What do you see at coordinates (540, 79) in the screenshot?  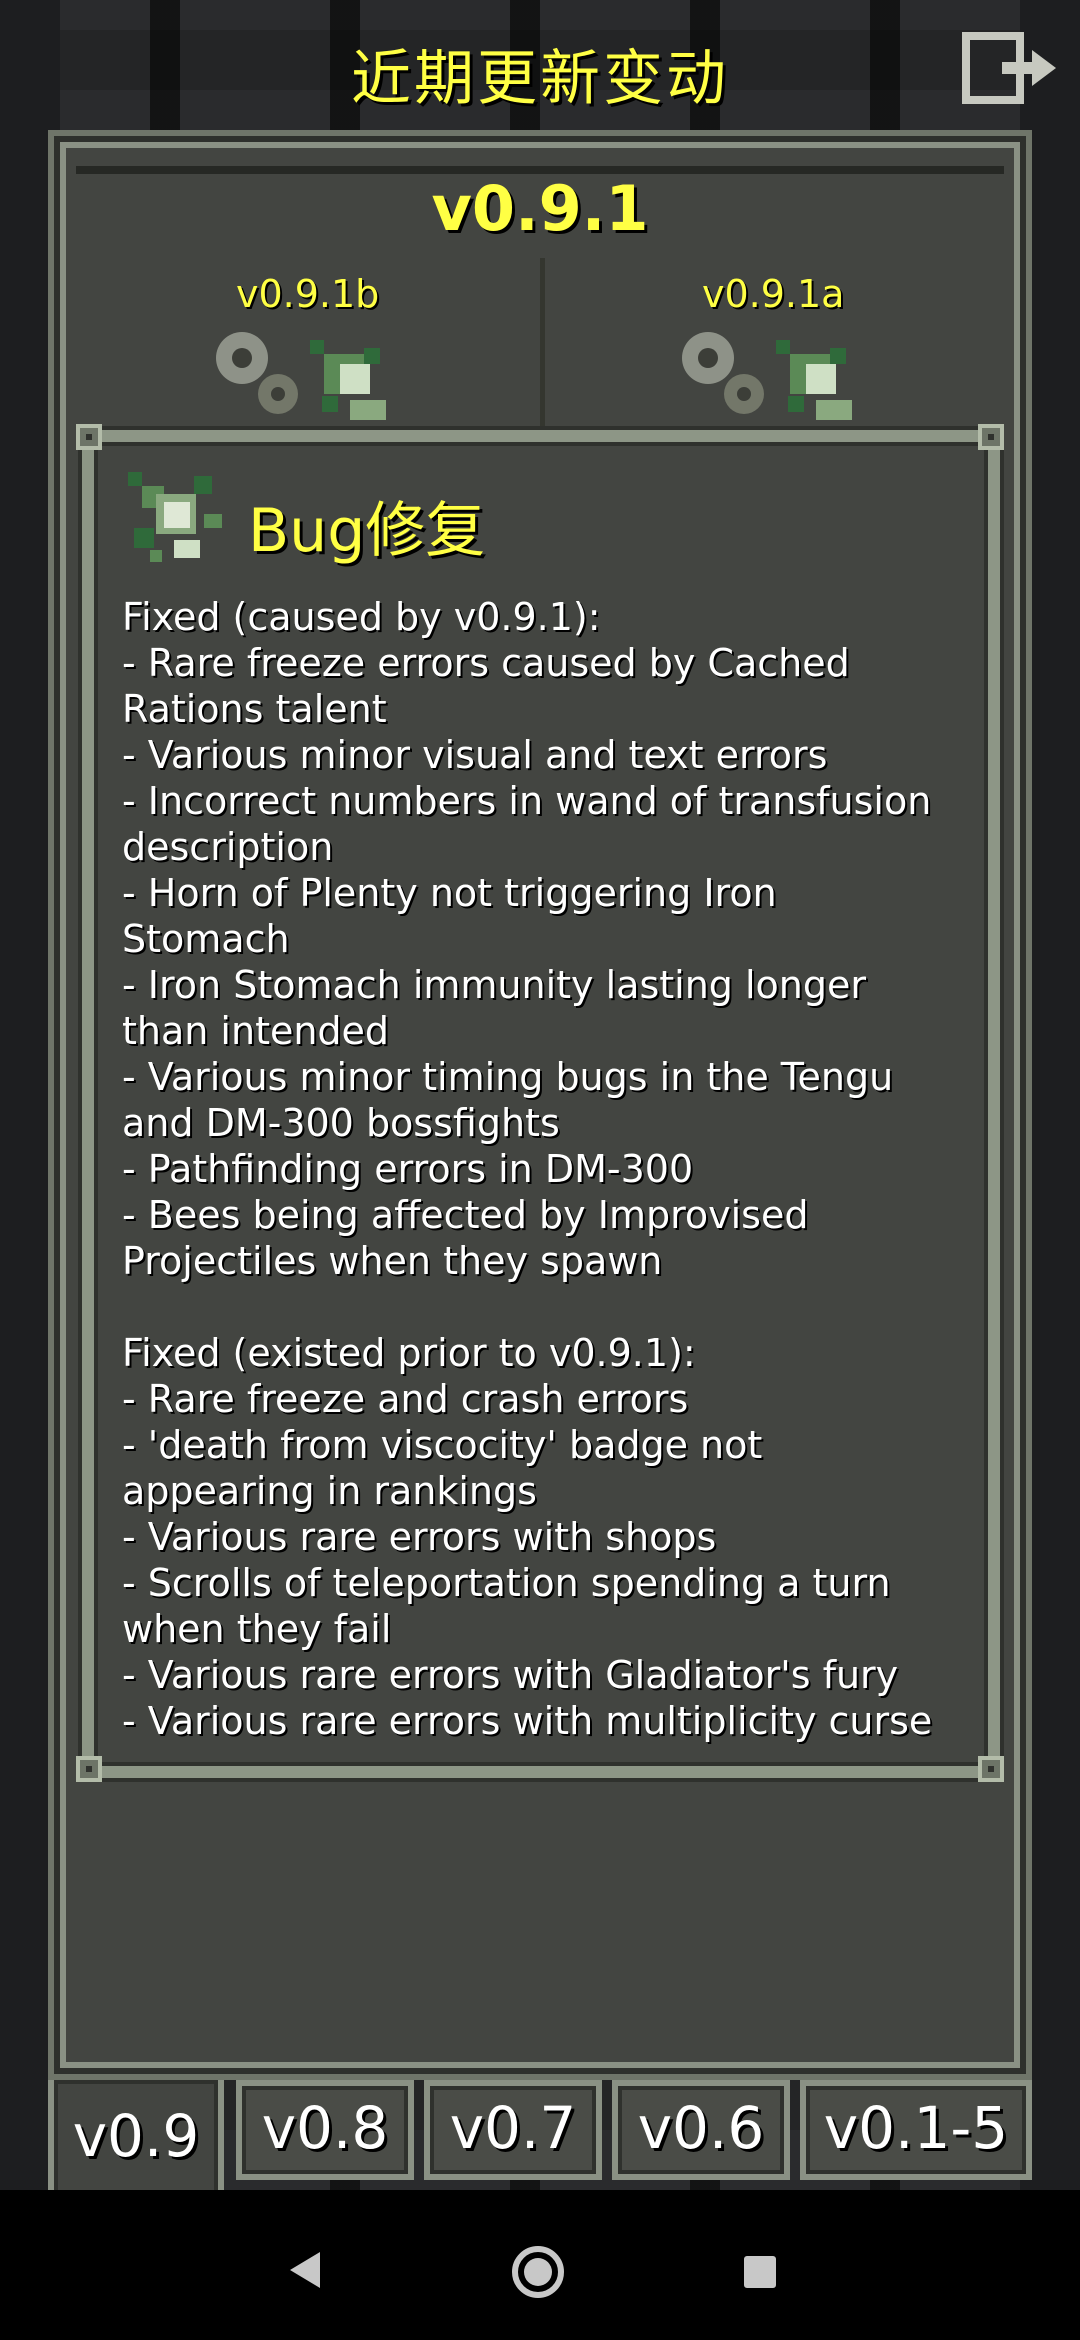 I see `page-title: 近期更新变动` at bounding box center [540, 79].